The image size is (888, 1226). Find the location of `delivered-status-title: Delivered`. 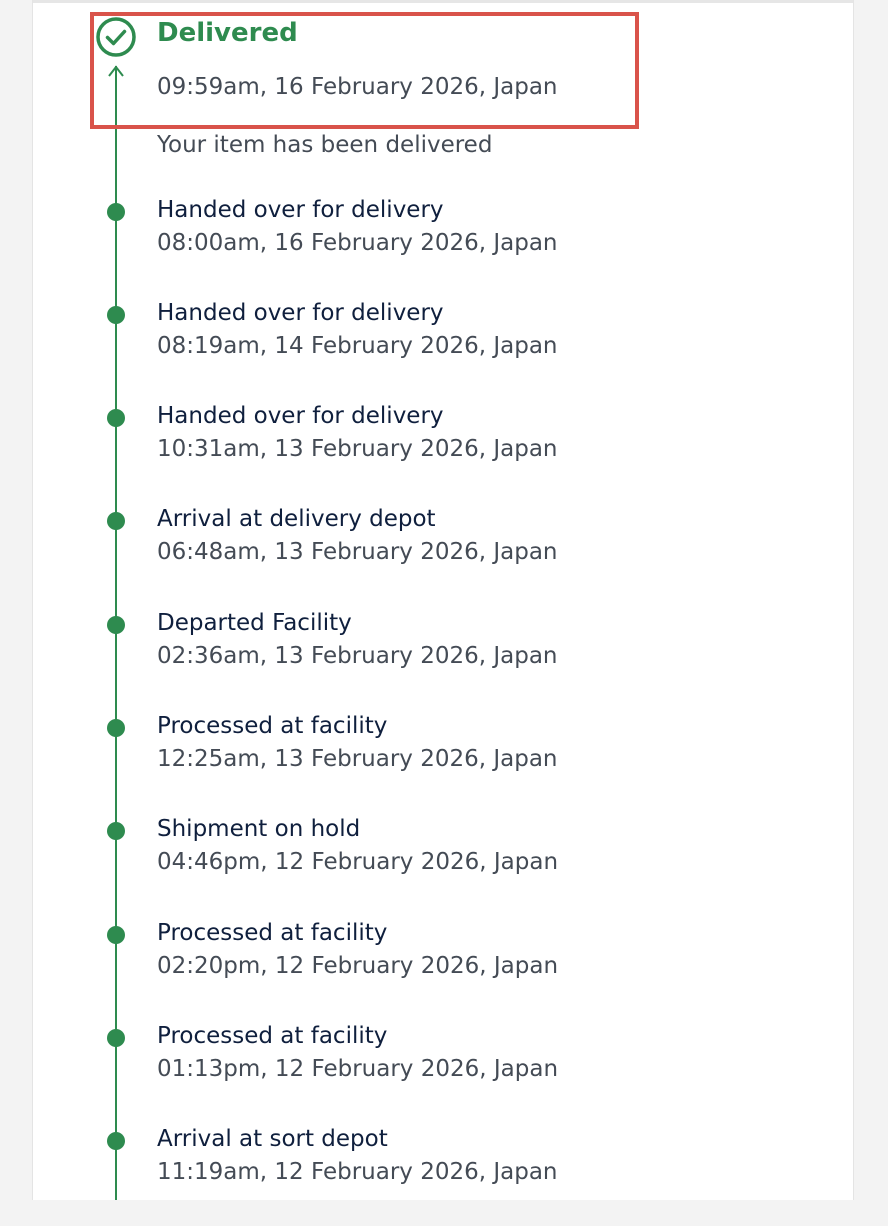

delivered-status-title: Delivered is located at coordinates (227, 33).